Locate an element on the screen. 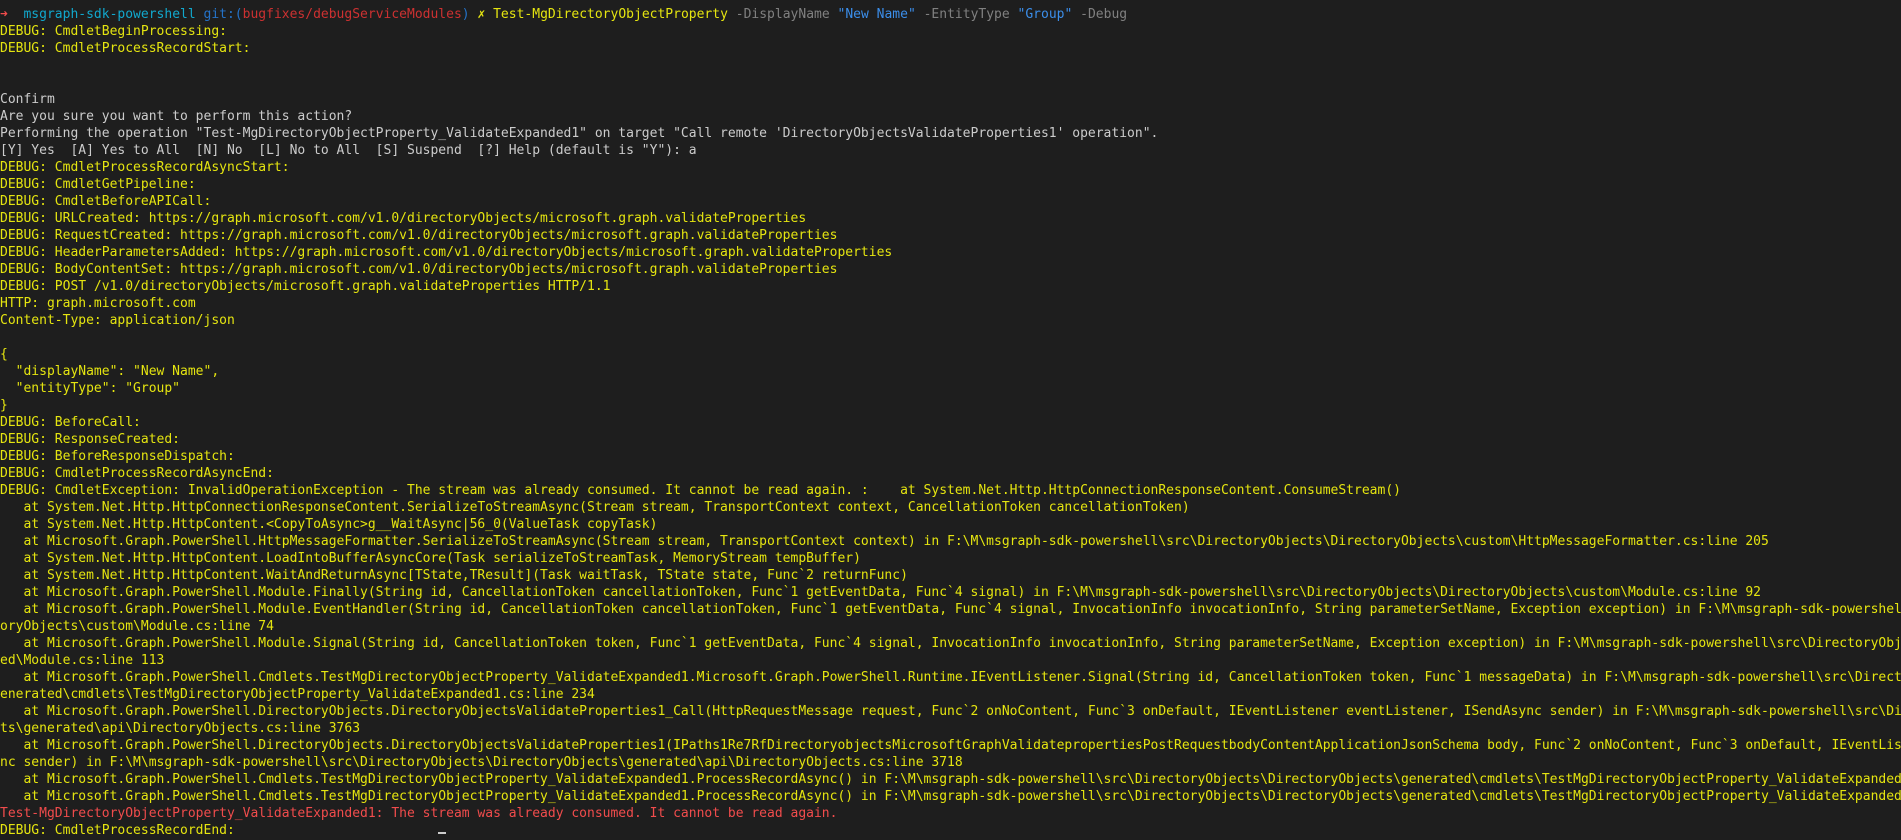 The width and height of the screenshot is (1901, 840). output-line: "entityType": "Group" is located at coordinates (90, 388).